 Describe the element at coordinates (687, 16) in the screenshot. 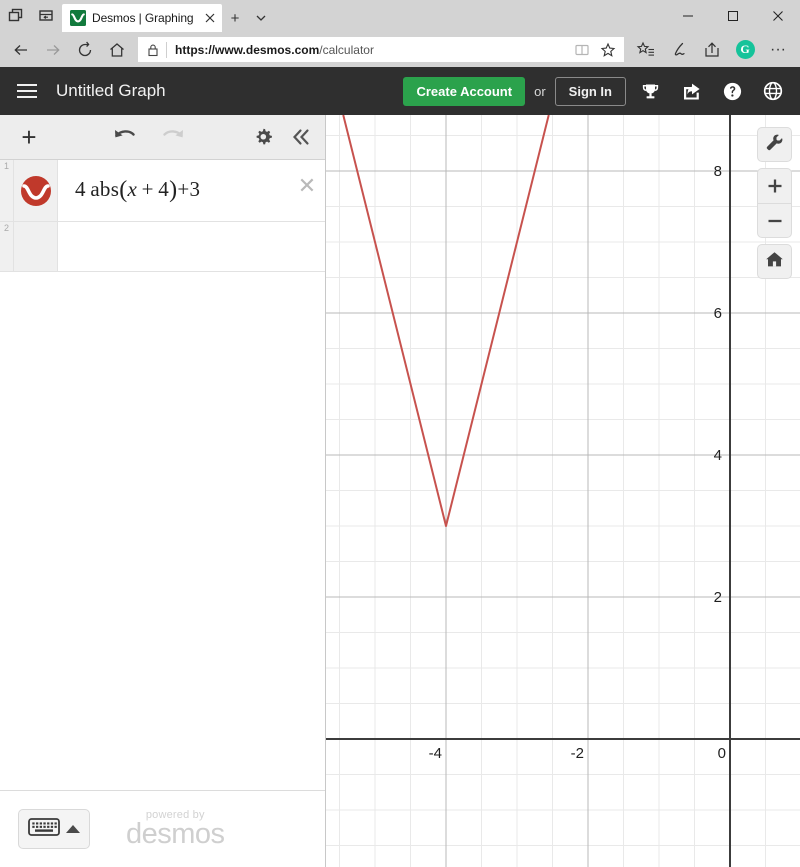

I see `minimize-button` at that location.